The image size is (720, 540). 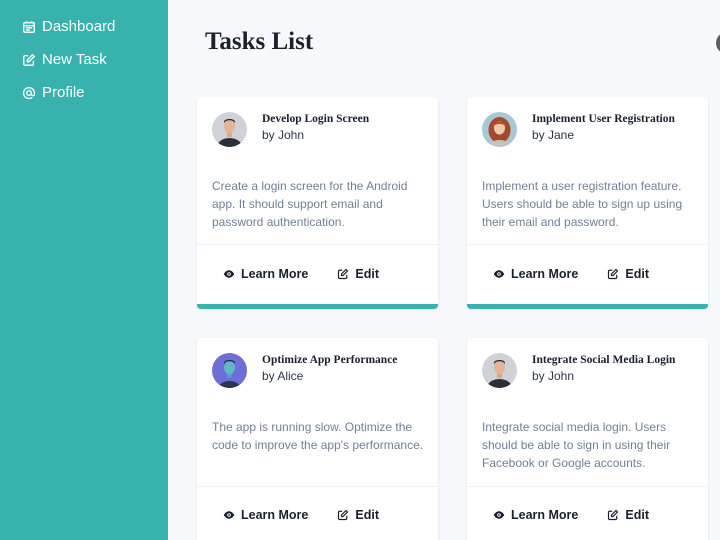 I want to click on card-author: by Jane, so click(x=603, y=135).